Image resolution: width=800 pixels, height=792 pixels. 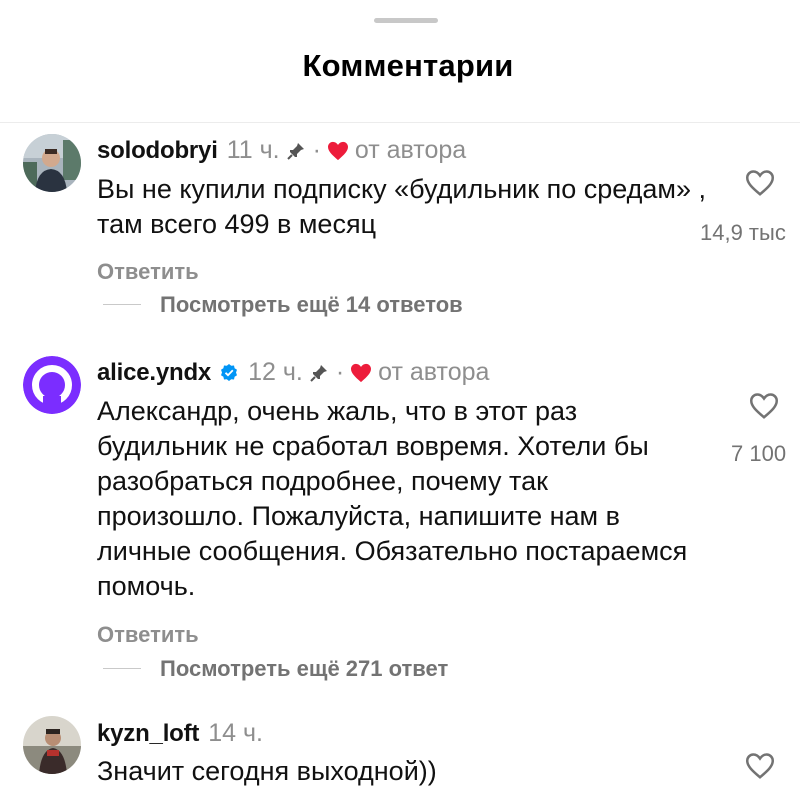 I want to click on comment-meta: kyzn_loft 14 ч., so click(x=180, y=733).